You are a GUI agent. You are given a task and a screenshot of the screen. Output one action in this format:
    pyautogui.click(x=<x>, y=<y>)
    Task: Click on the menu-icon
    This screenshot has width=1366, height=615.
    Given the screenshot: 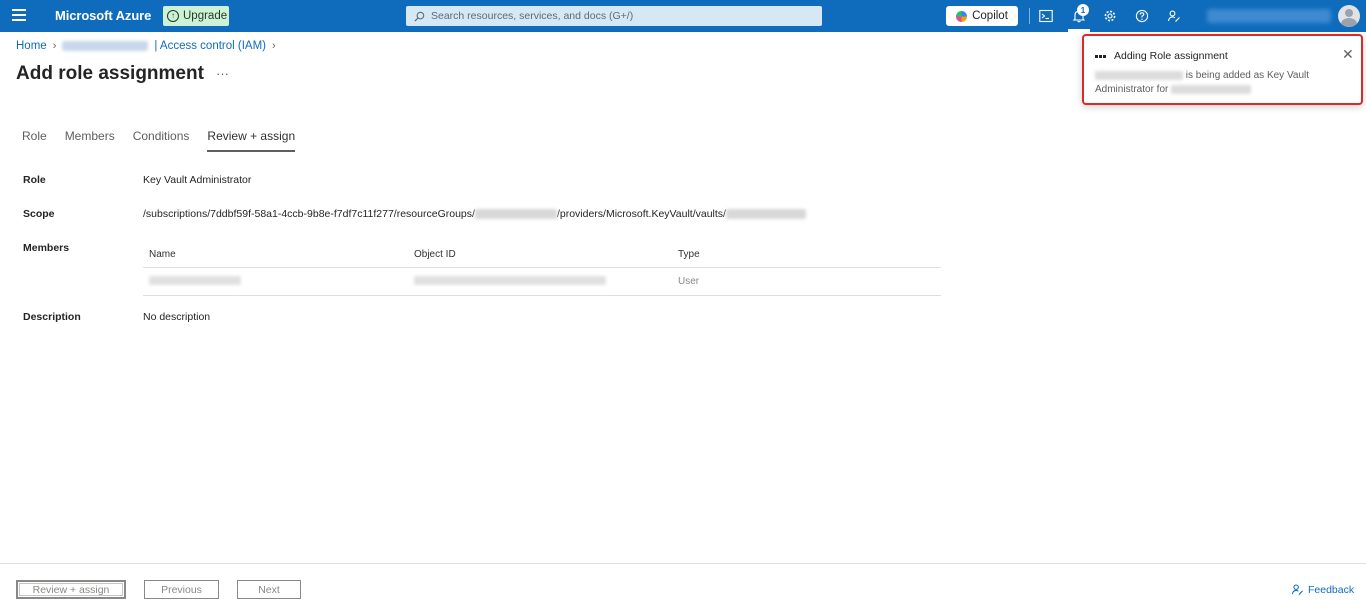 What is the action you would take?
    pyautogui.click(x=19, y=16)
    